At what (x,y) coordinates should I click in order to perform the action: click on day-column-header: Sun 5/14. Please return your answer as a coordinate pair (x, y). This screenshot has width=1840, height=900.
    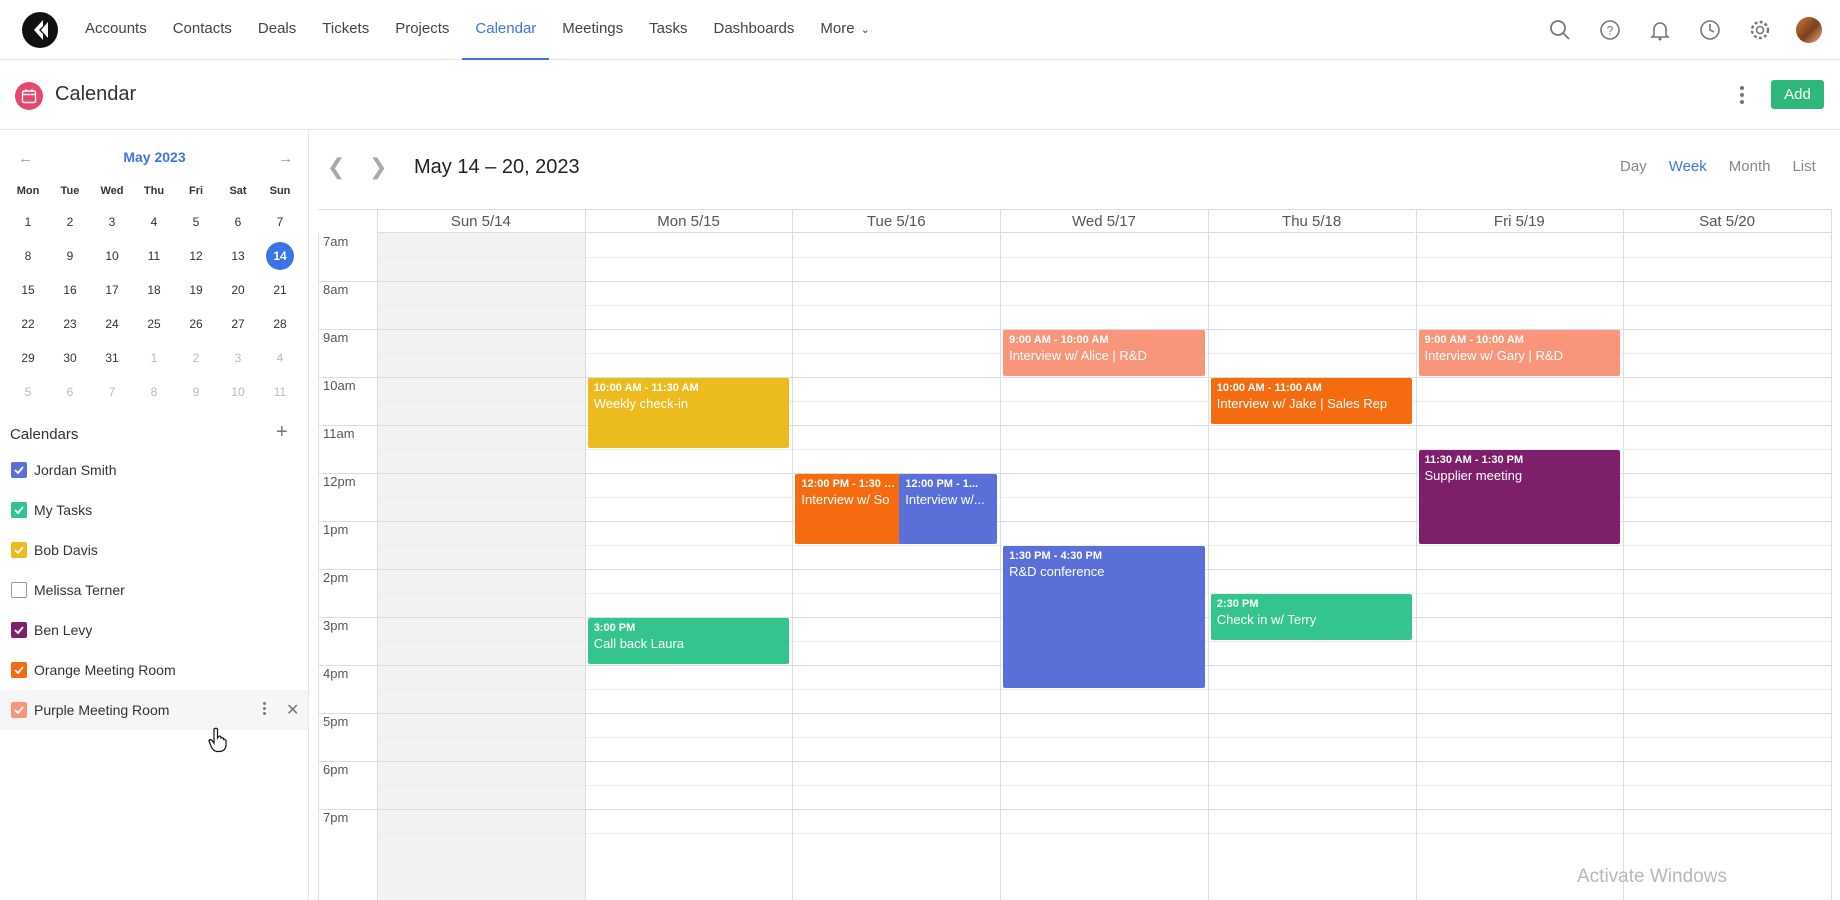
    Looking at the image, I should click on (481, 221).